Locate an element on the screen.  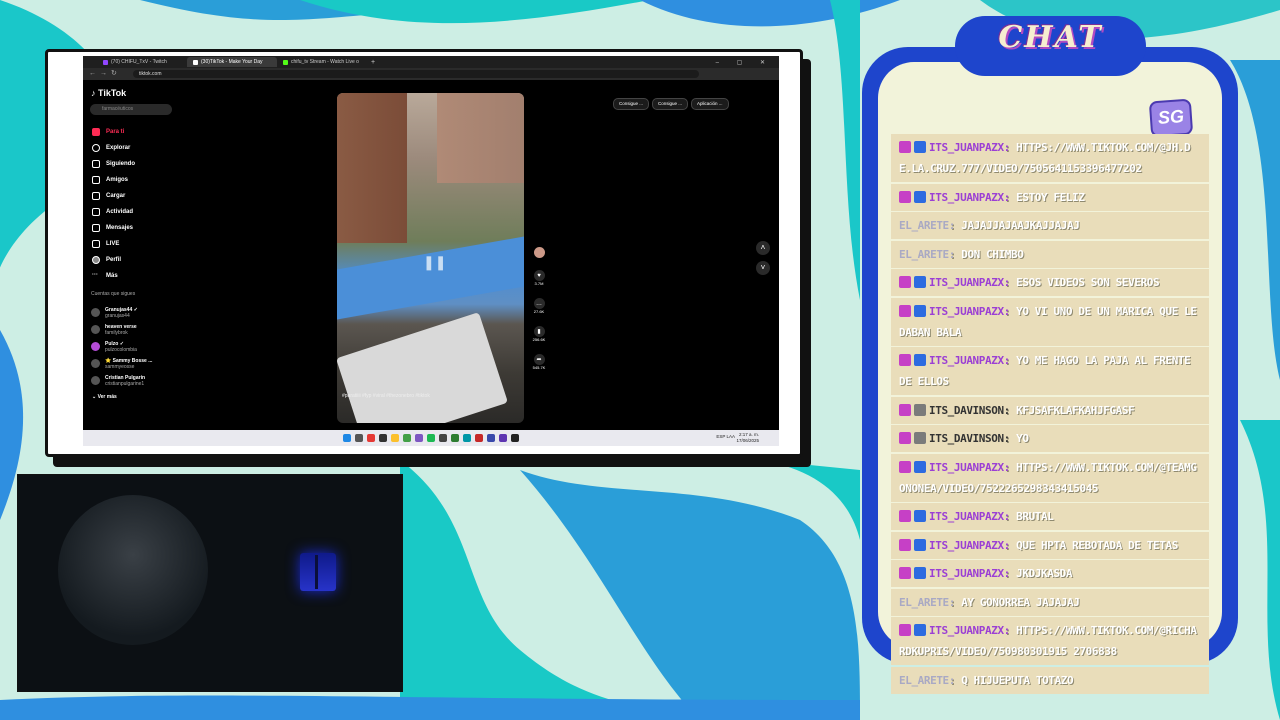
nav-item-actividad: Actividad is located at coordinates (113, 212).